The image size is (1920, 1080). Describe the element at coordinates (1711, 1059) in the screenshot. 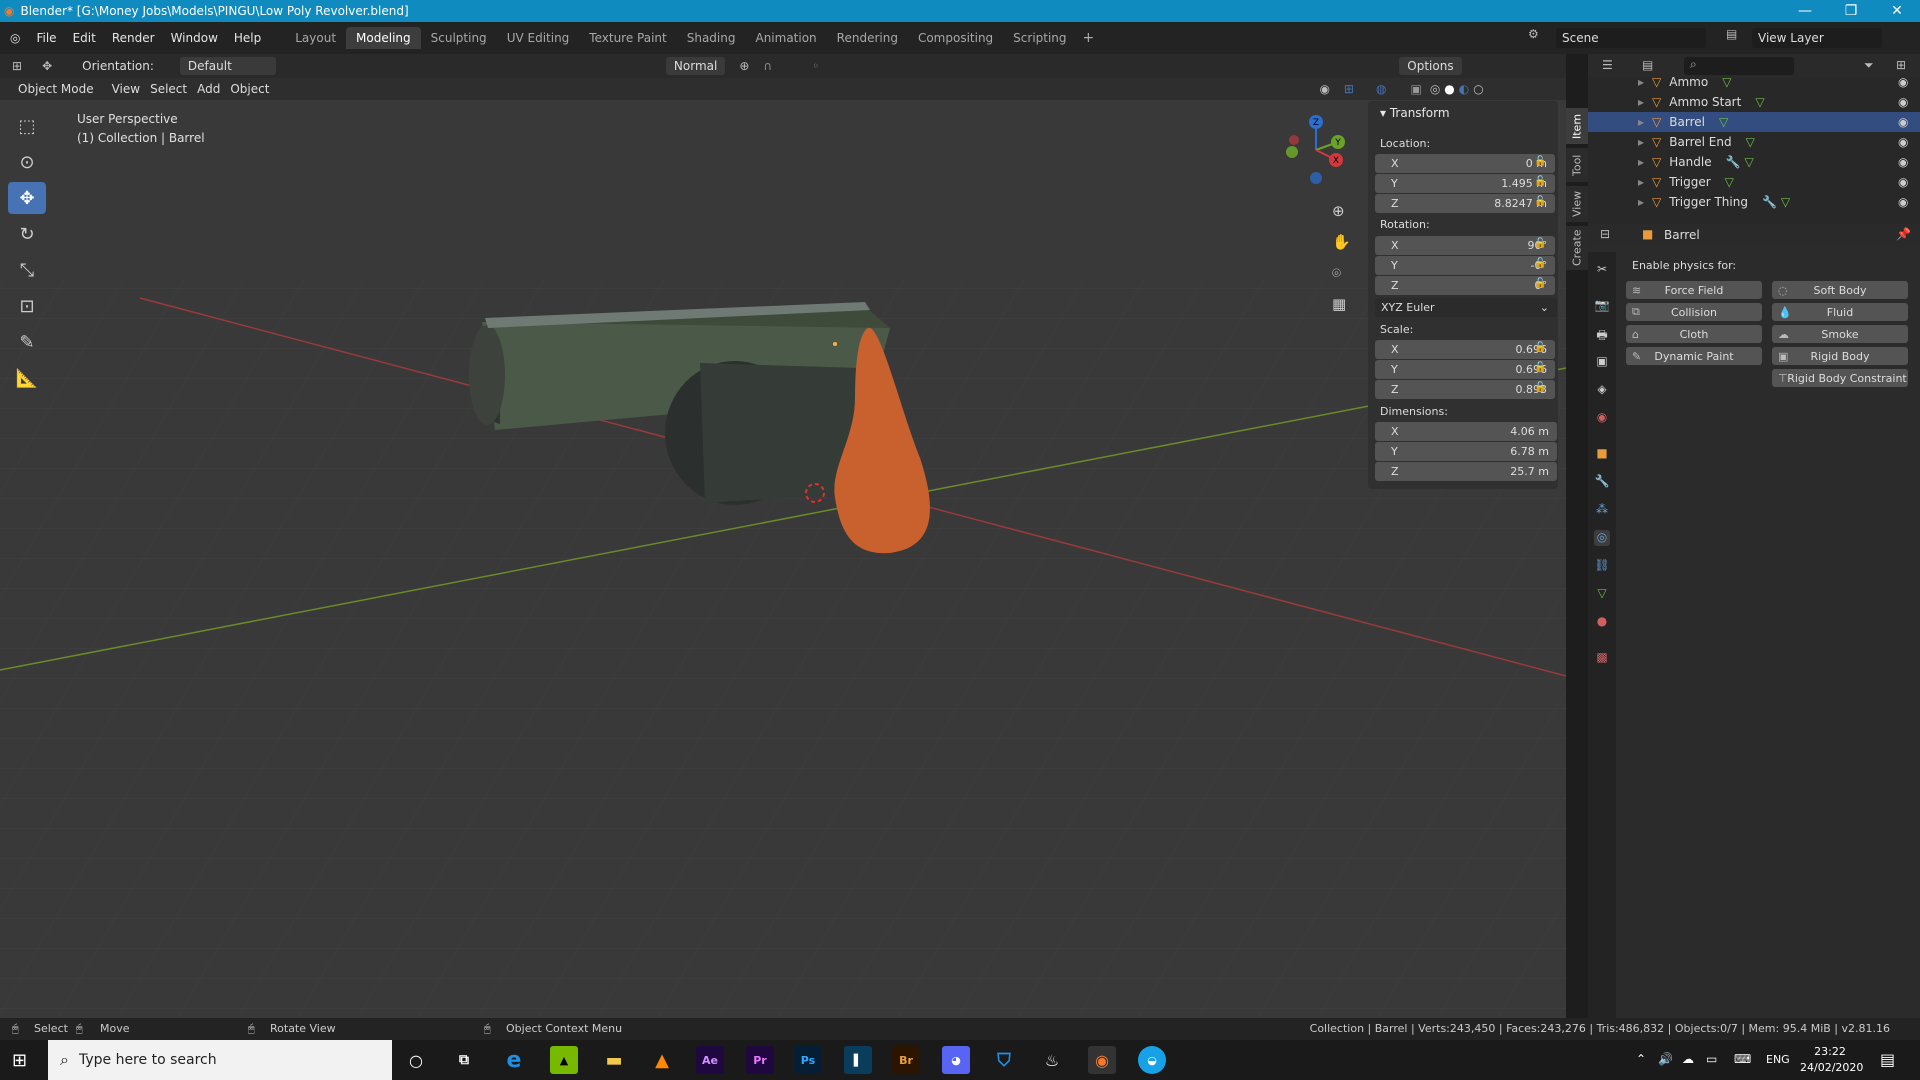

I see `network-icon: ▭` at that location.